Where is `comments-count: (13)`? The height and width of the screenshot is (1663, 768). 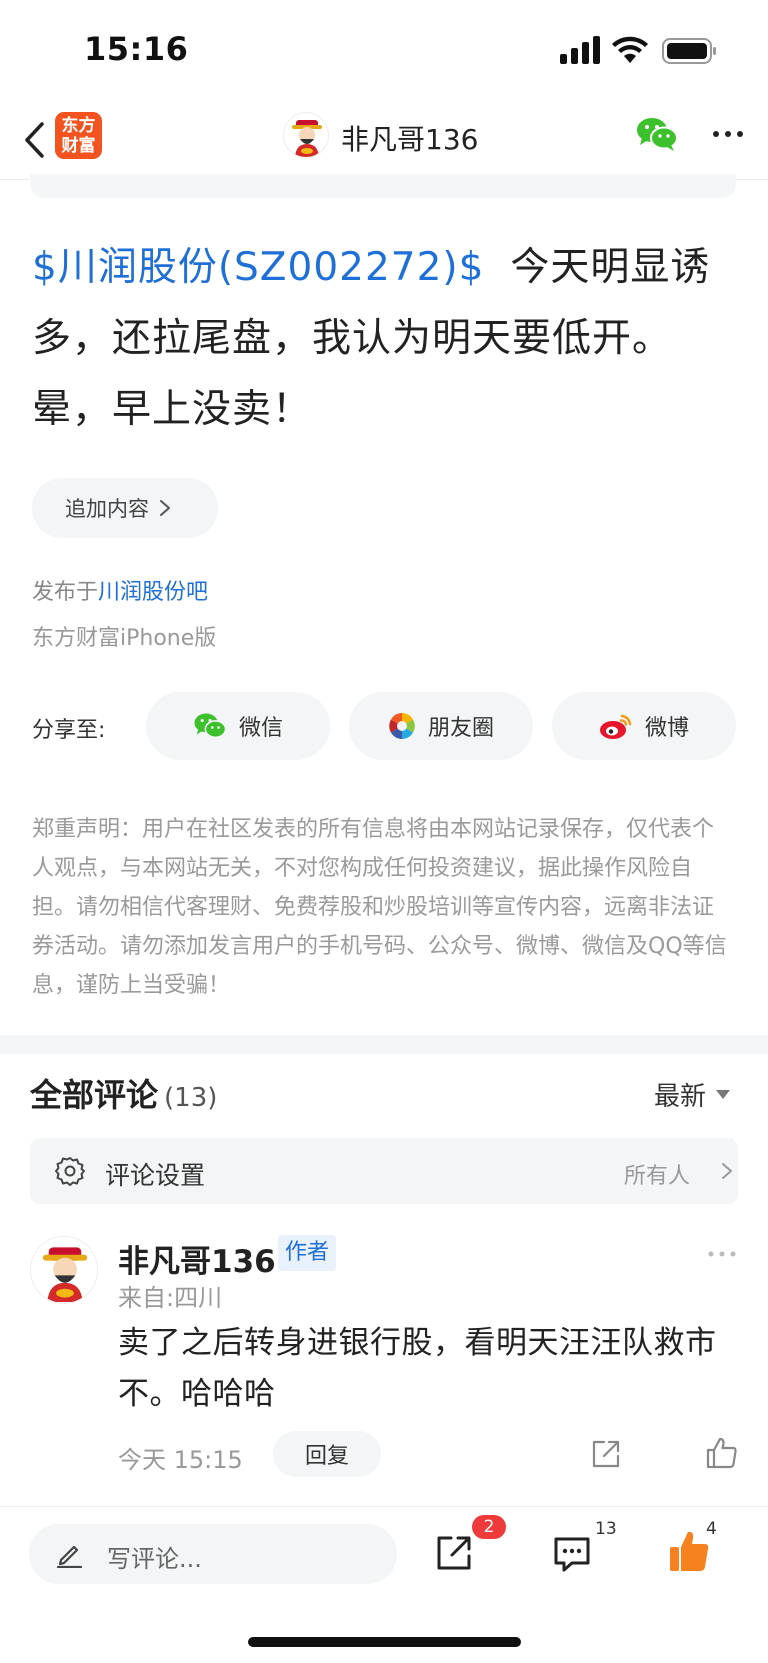 comments-count: (13) is located at coordinates (191, 1098).